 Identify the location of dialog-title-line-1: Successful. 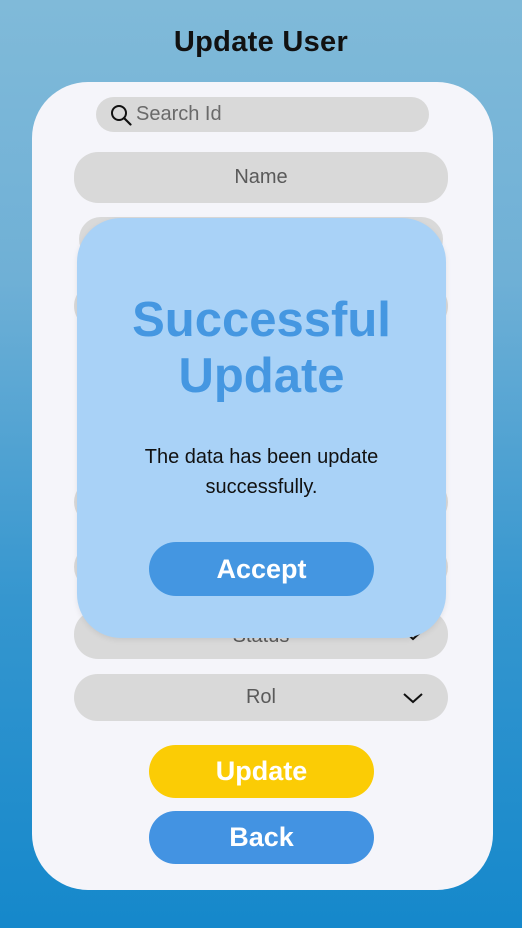
(261, 320).